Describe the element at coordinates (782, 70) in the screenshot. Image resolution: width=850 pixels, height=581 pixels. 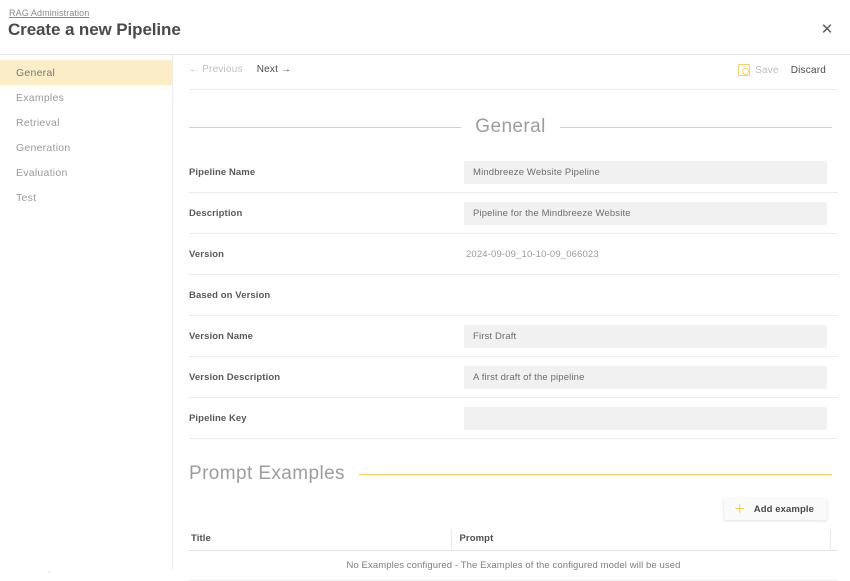
I see `wizard-action-group: Save Discard` at that location.